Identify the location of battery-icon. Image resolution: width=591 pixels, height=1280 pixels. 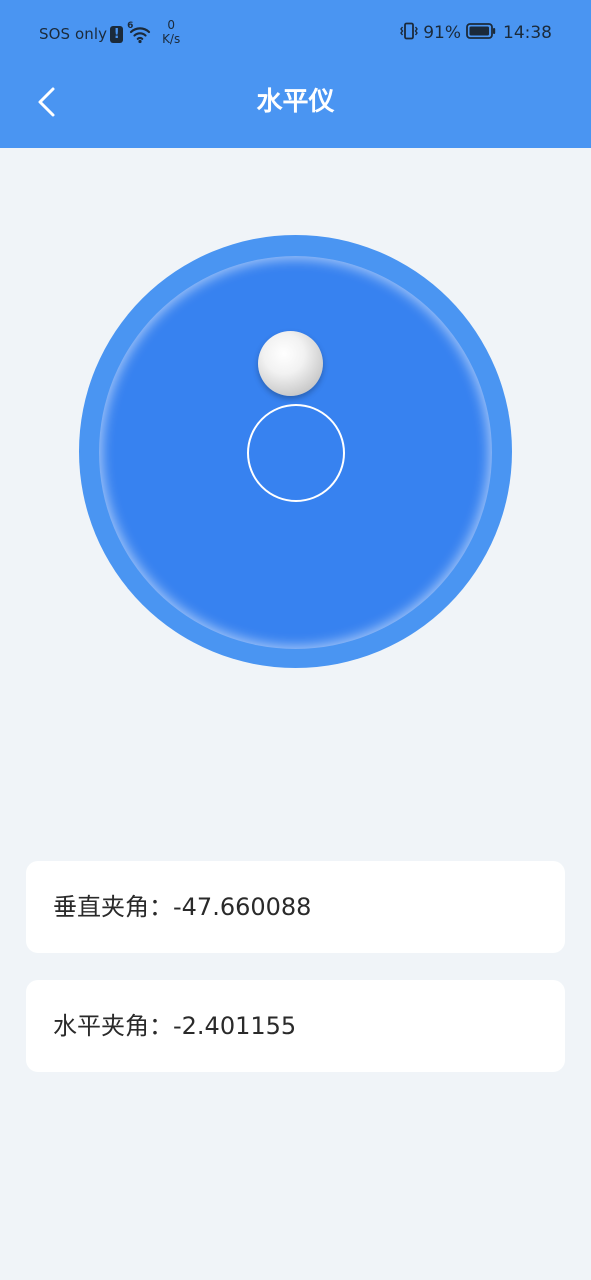
(478, 33).